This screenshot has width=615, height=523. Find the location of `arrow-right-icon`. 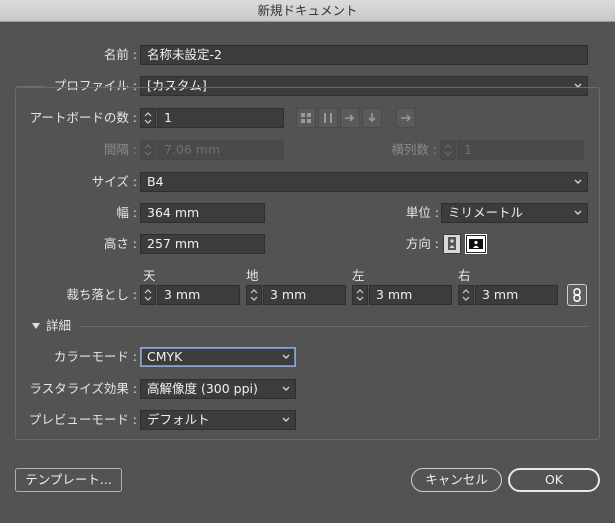

arrow-right-icon is located at coordinates (406, 118).